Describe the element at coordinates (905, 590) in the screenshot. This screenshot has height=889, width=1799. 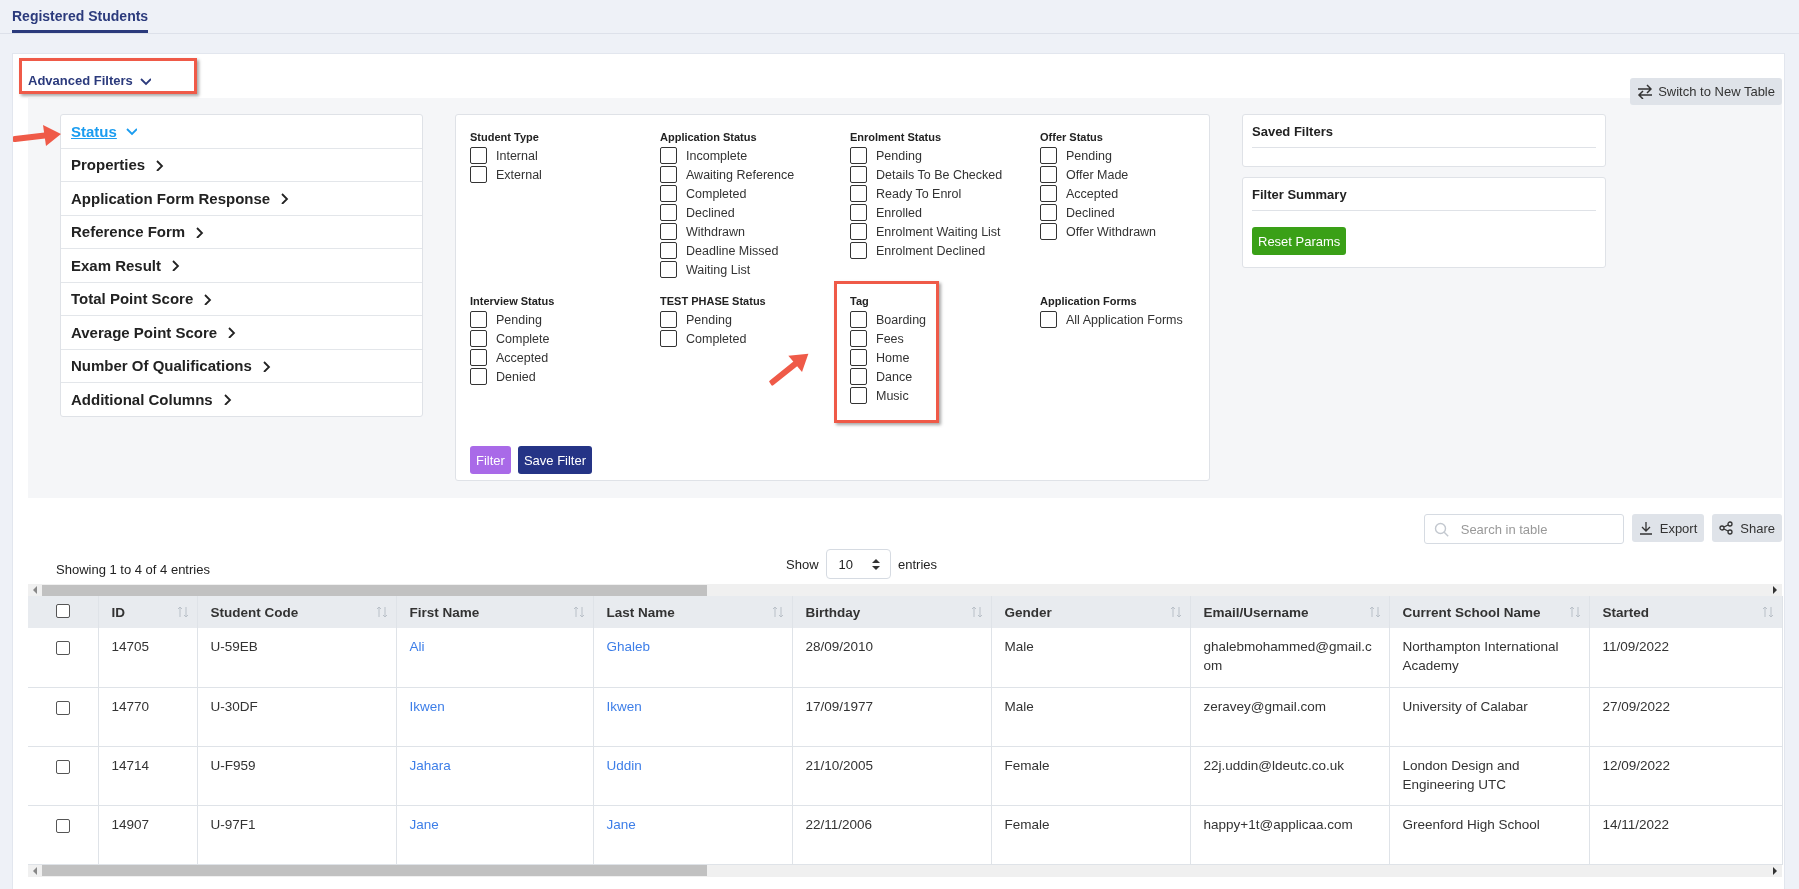
I see `horizontal-scrollbar` at that location.